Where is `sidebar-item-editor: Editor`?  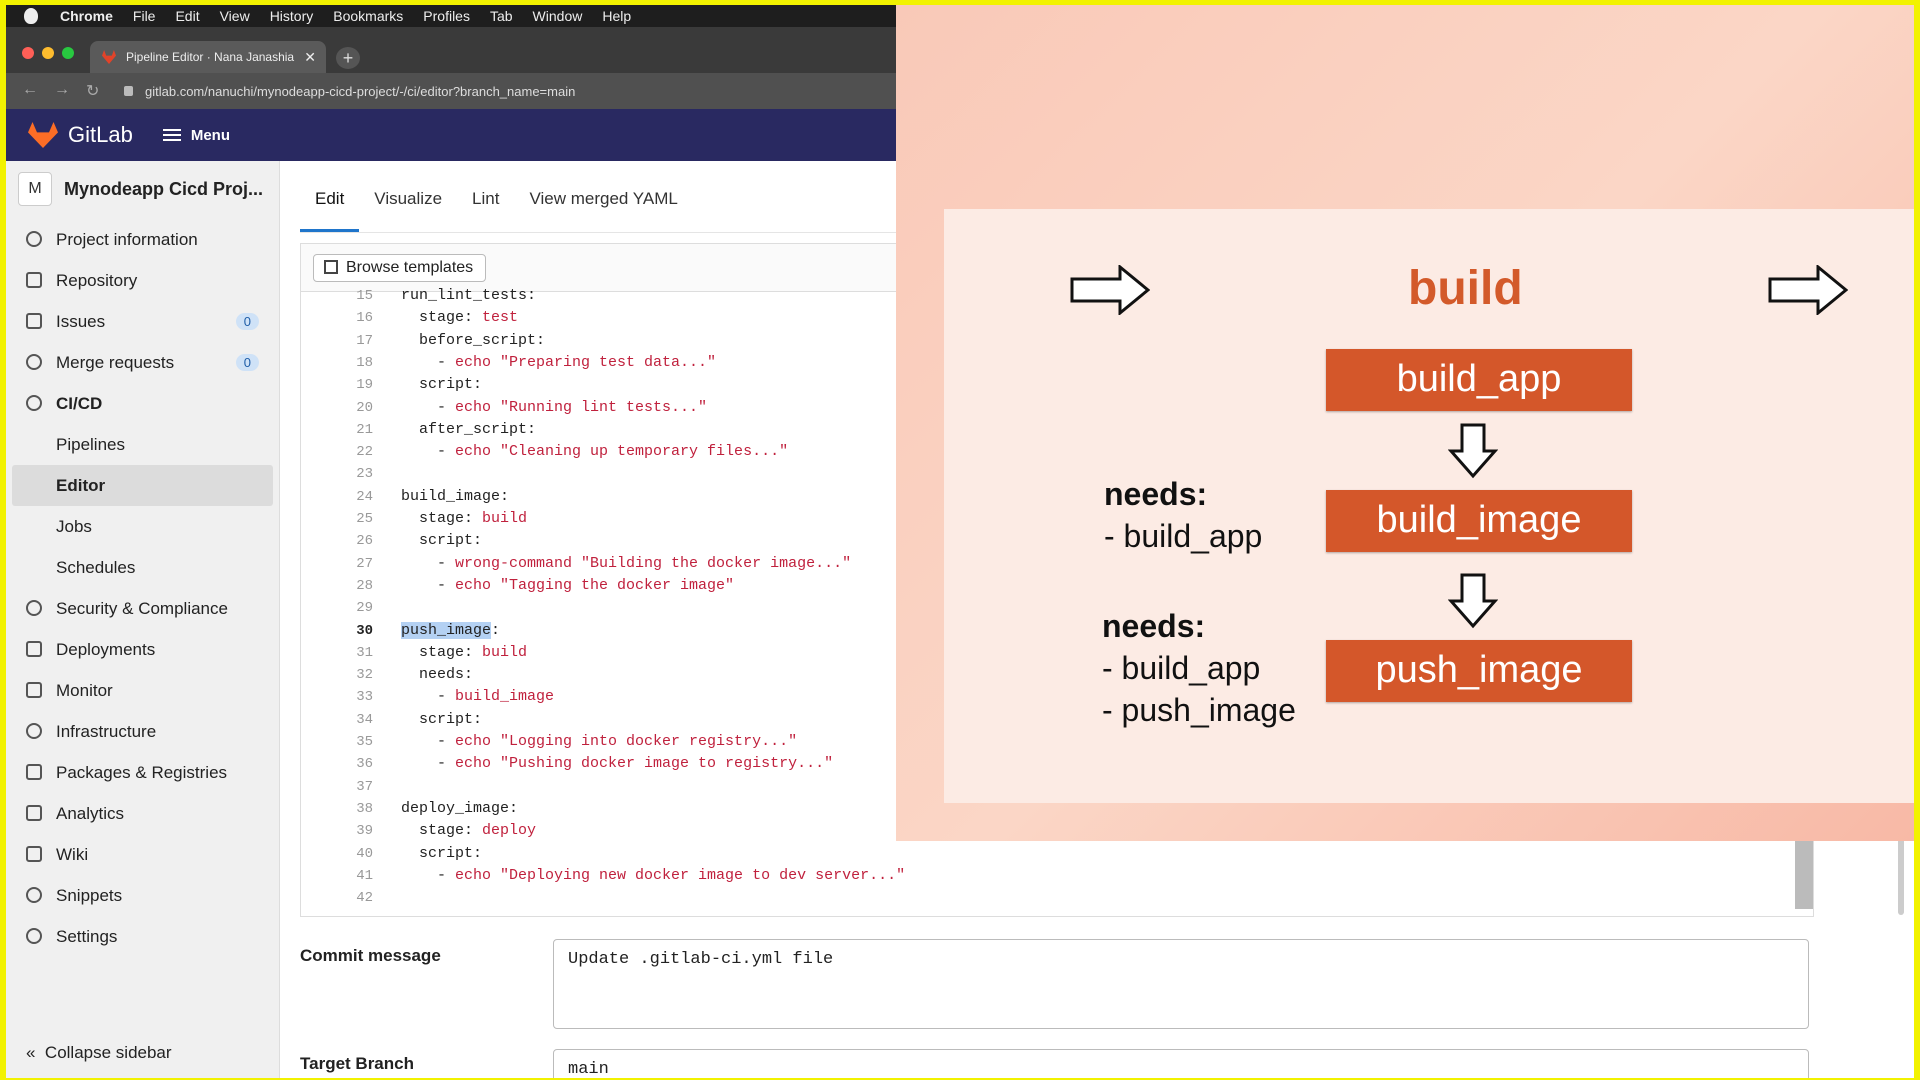 sidebar-item-editor: Editor is located at coordinates (142, 485).